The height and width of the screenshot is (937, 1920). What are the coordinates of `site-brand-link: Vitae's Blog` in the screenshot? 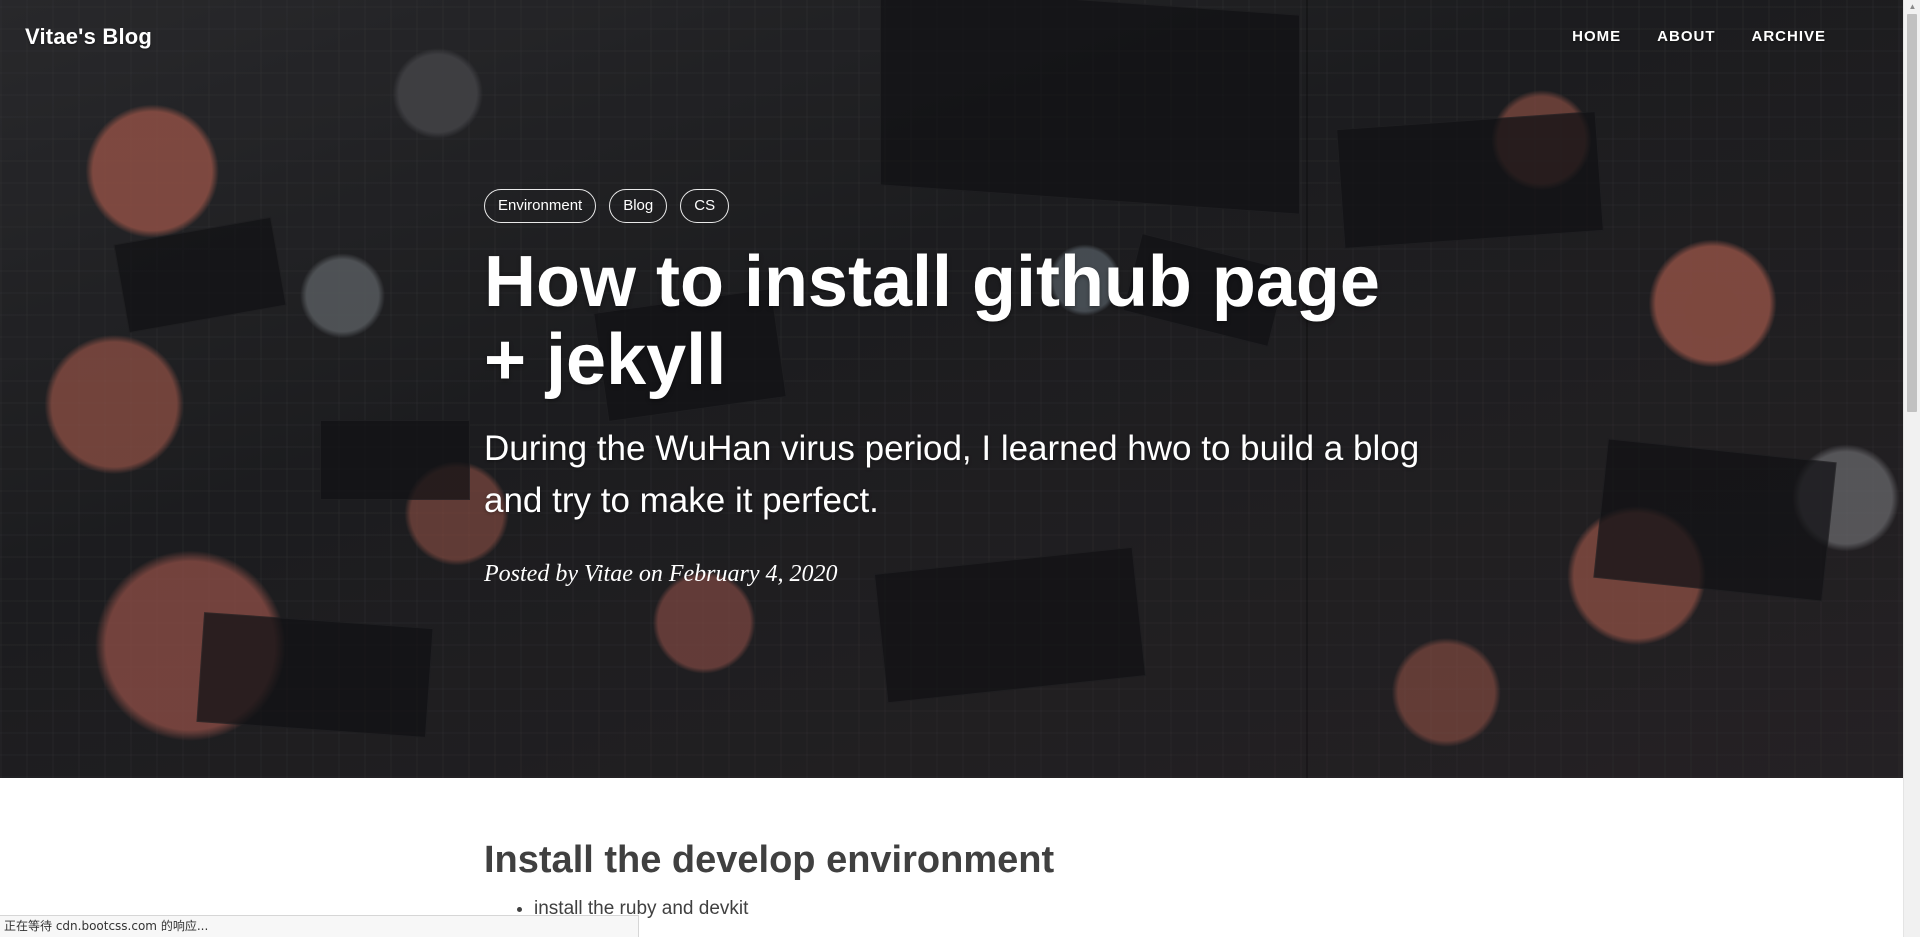 It's located at (88, 37).